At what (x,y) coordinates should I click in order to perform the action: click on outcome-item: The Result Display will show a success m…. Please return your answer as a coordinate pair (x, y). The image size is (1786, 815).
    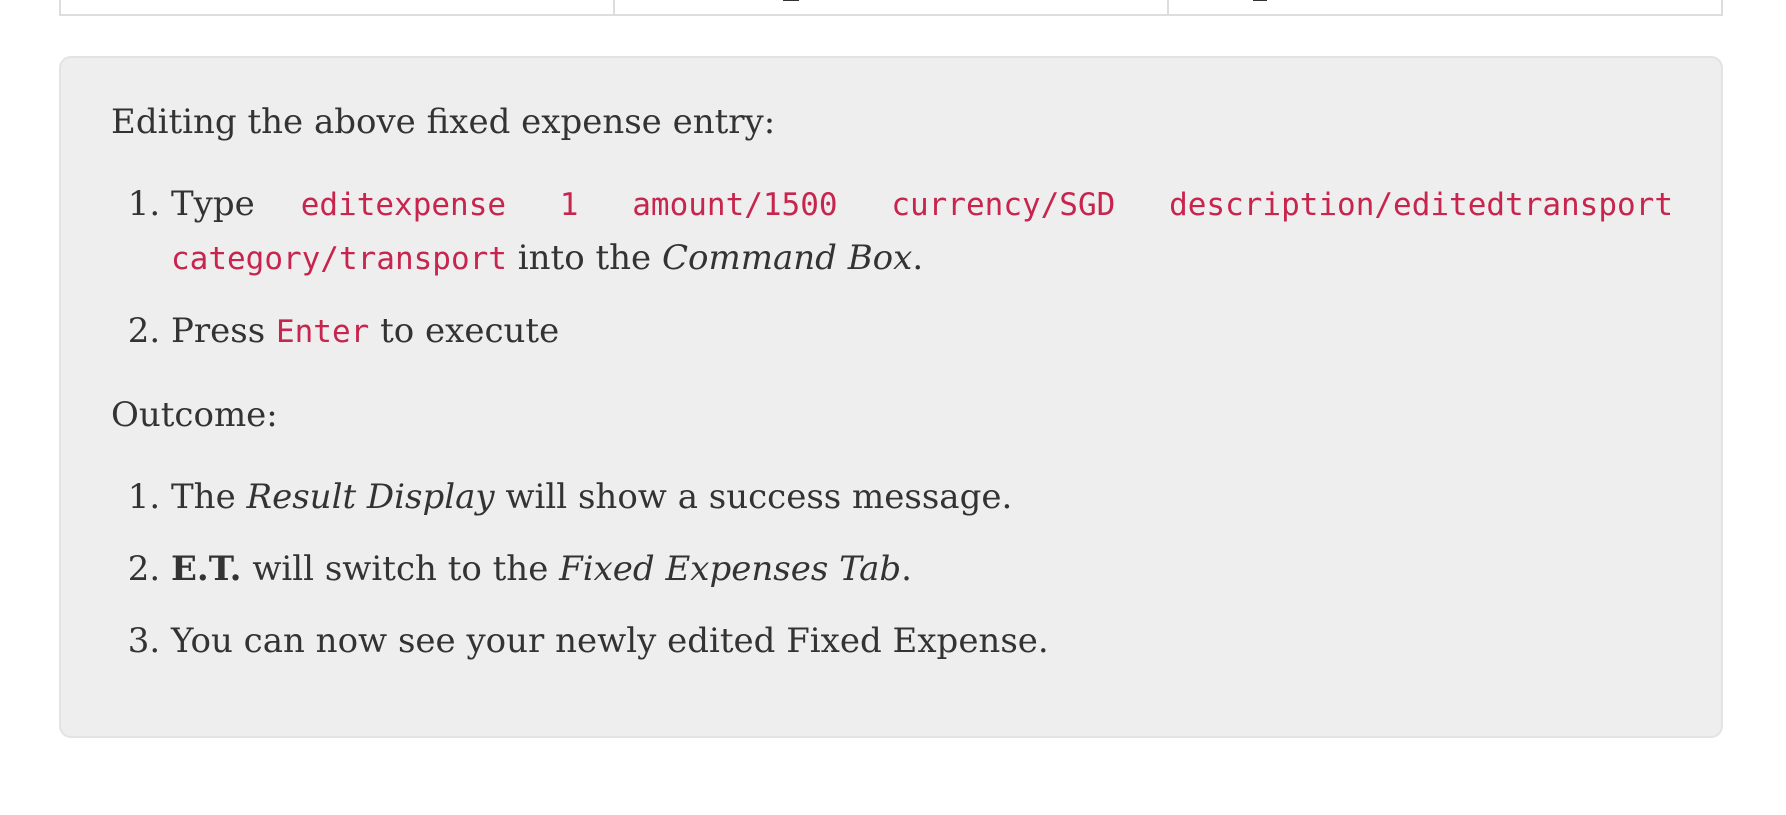
    Looking at the image, I should click on (922, 497).